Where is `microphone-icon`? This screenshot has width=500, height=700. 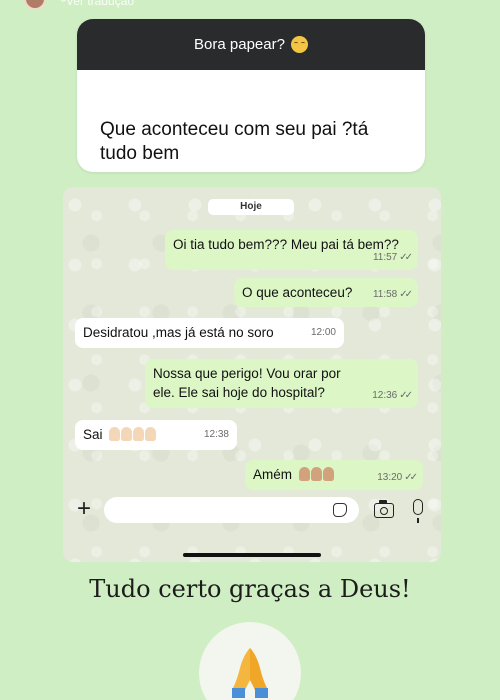 microphone-icon is located at coordinates (418, 511).